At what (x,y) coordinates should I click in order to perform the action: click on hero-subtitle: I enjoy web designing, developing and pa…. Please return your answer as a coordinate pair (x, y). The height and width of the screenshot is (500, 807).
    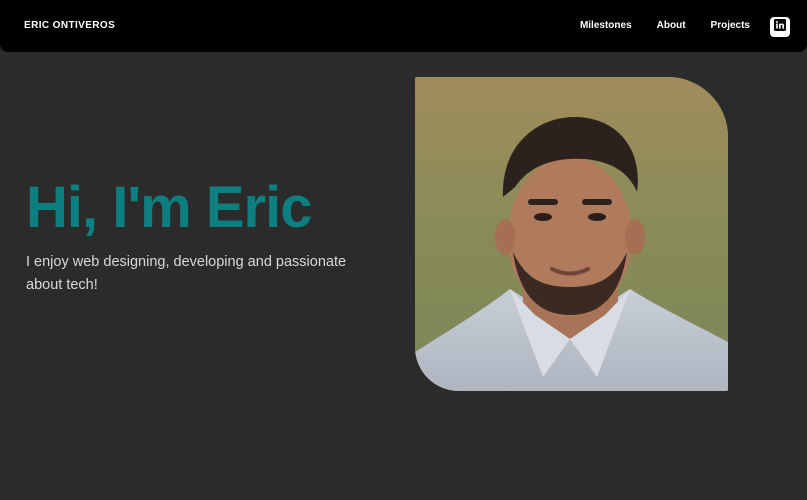
    Looking at the image, I should click on (186, 273).